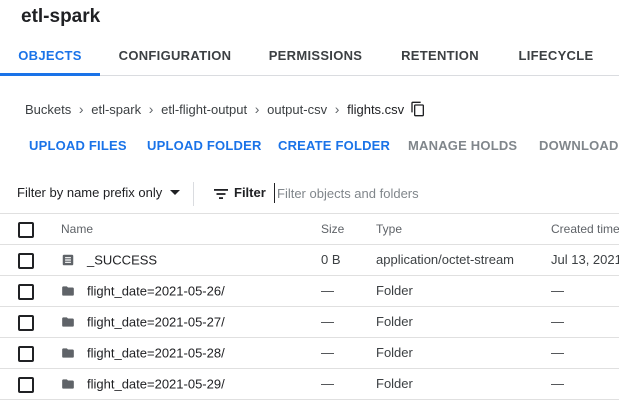  Describe the element at coordinates (331, 259) in the screenshot. I see `object-size: 0 B` at that location.